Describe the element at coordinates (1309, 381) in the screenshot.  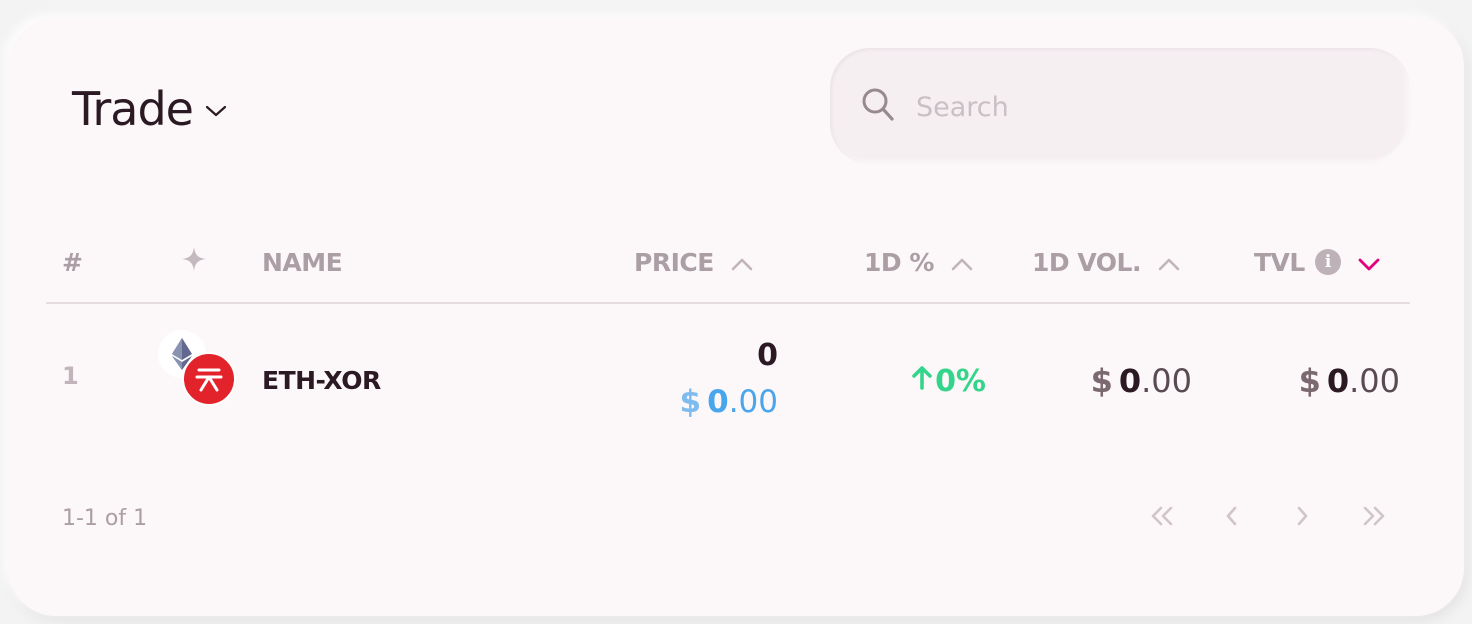
I see `tvl-symbol: $` at that location.